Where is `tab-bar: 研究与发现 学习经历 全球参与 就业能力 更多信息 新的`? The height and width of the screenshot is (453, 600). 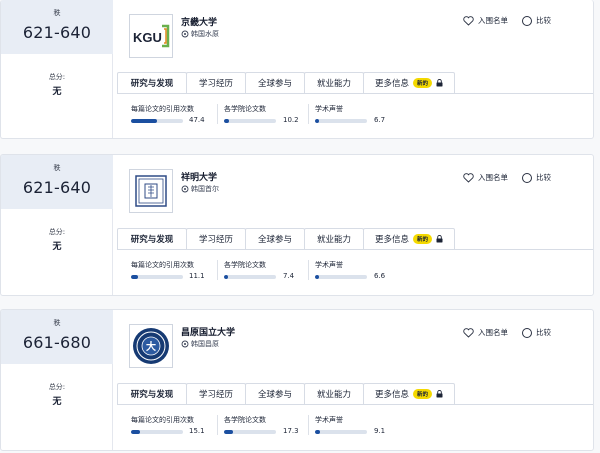 tab-bar: 研究与发现 学习经历 全球参与 就业能力 更多信息 新的 is located at coordinates (286, 83).